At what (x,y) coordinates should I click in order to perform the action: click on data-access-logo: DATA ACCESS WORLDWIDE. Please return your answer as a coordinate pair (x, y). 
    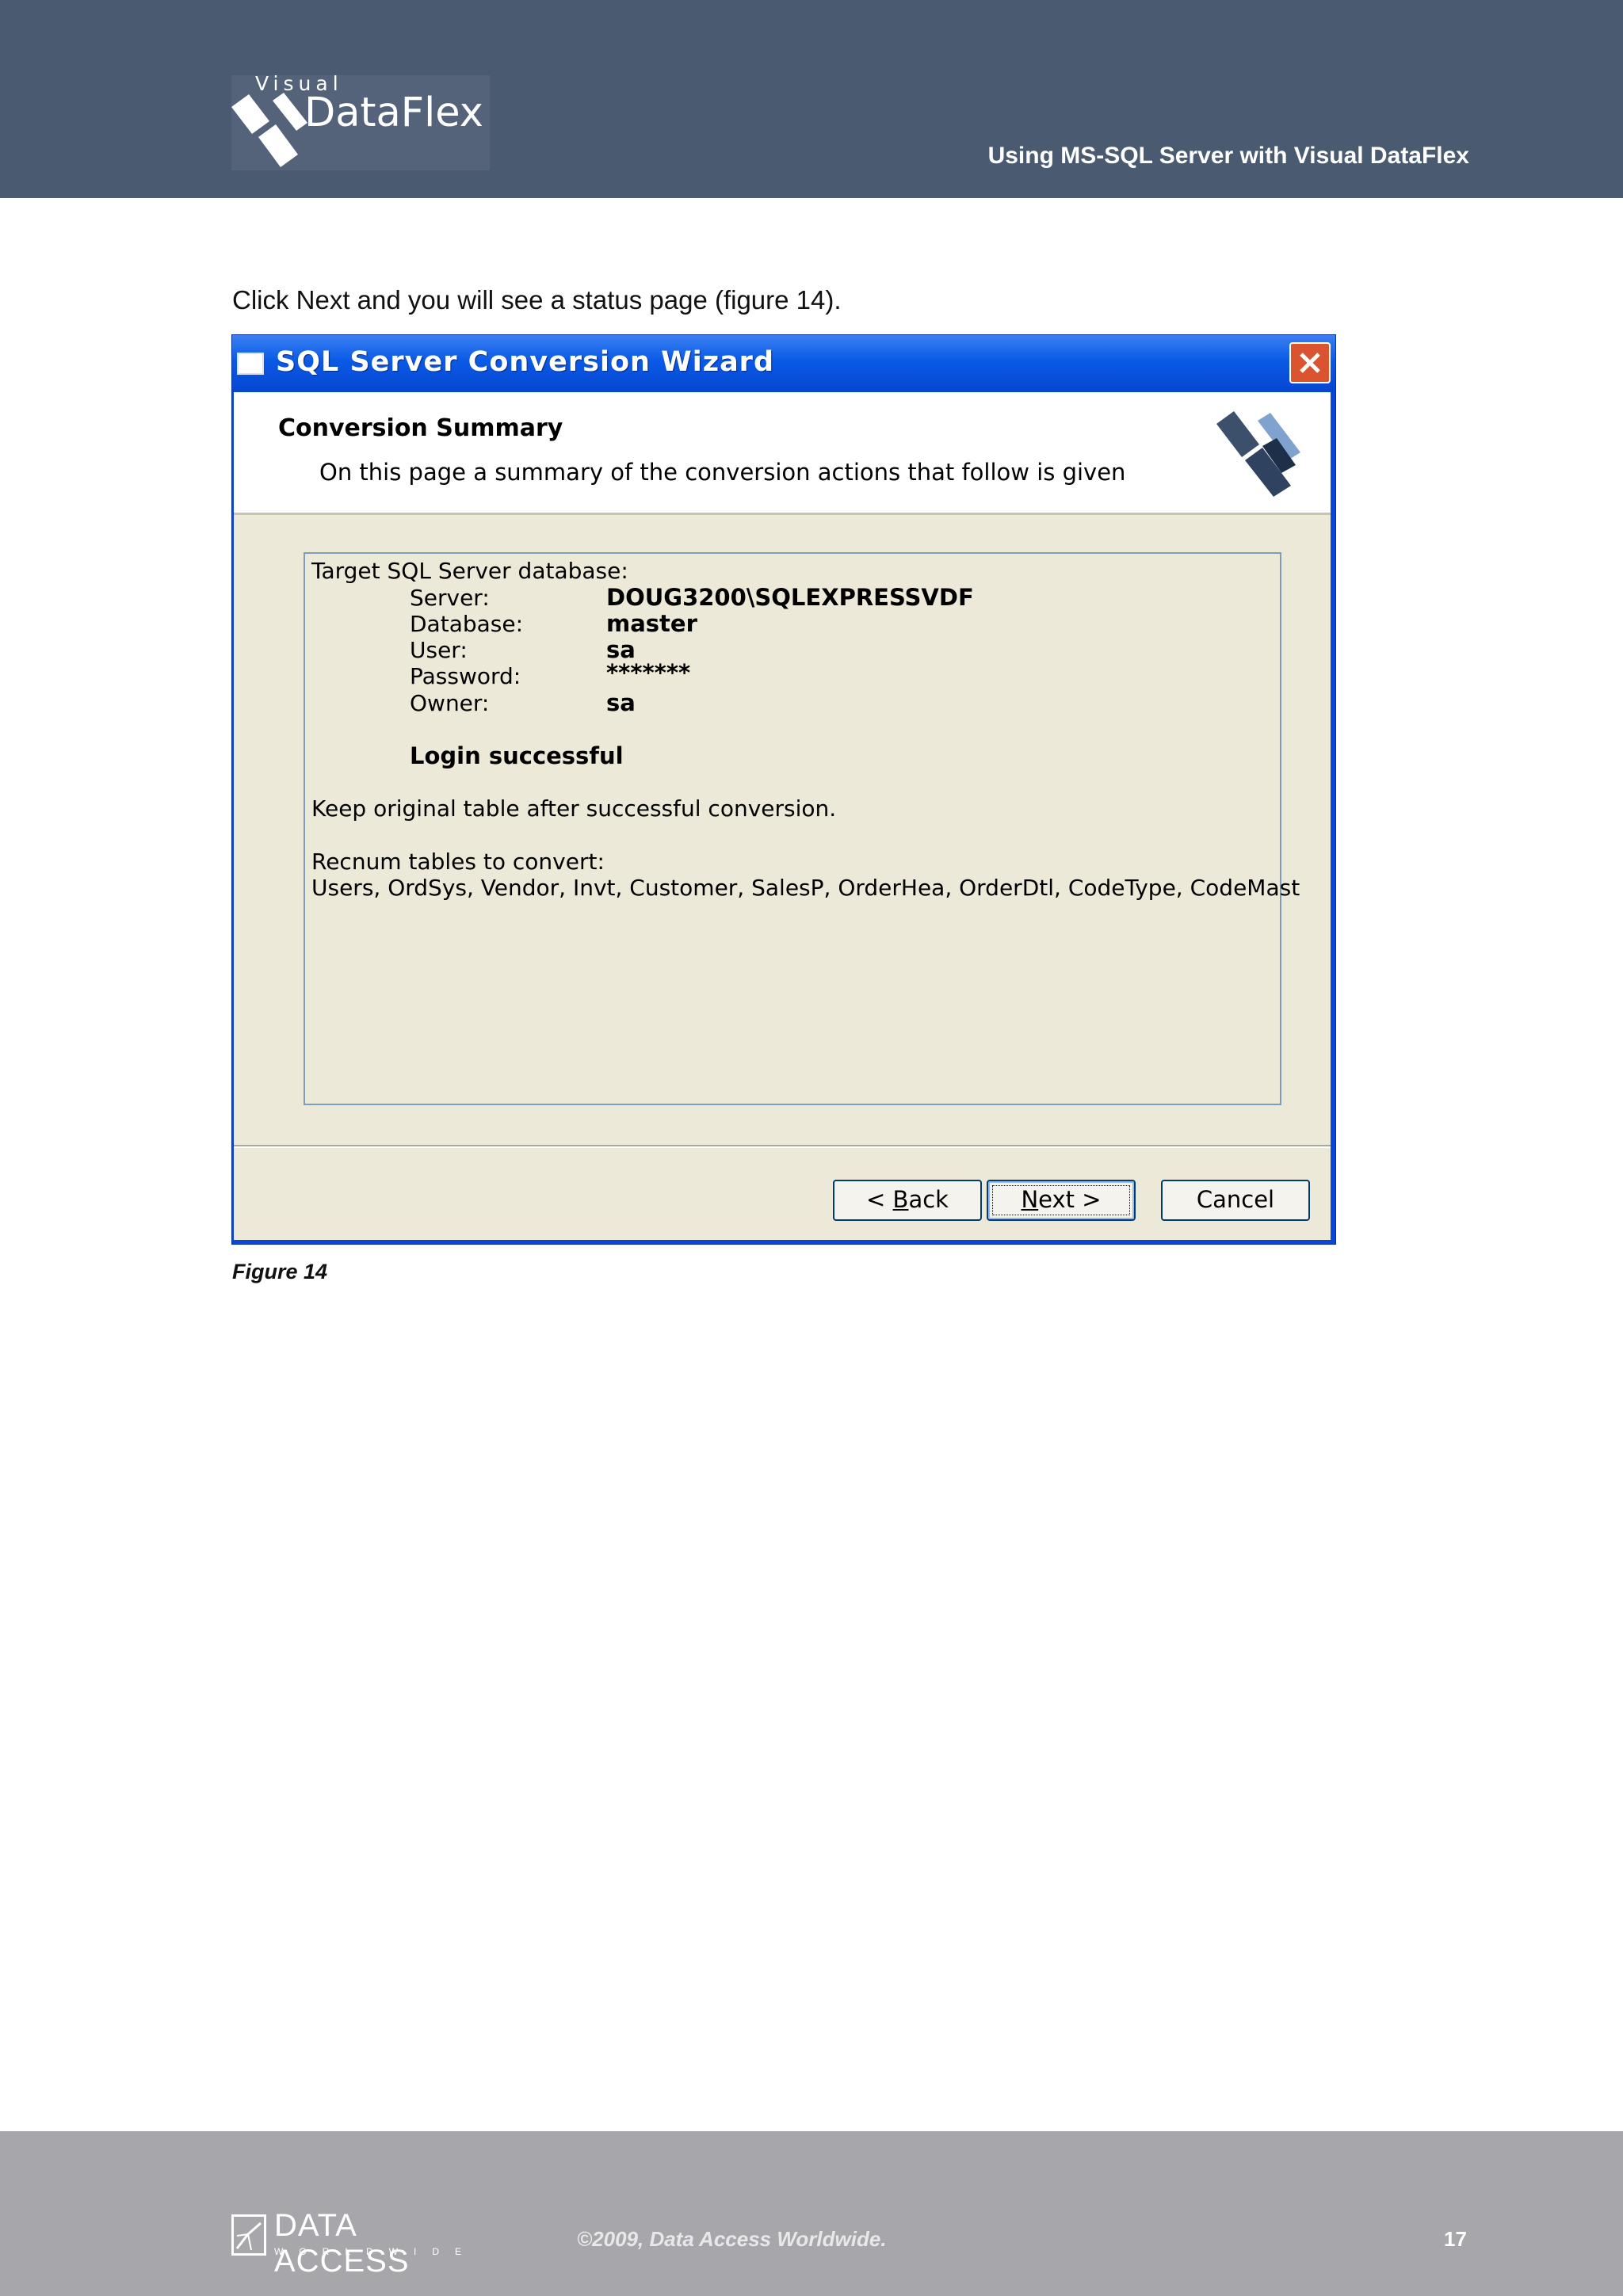
    Looking at the image, I should click on (362, 2243).